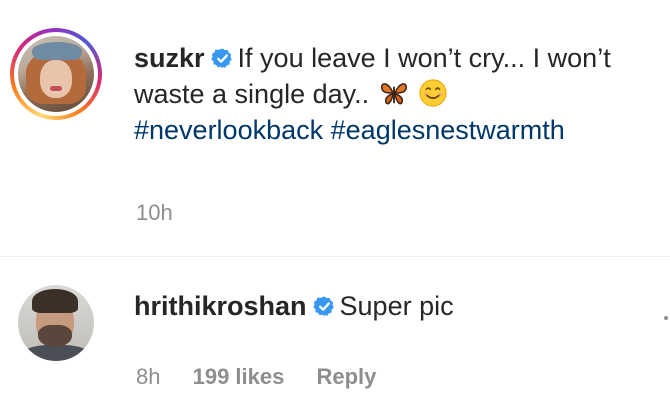 The image size is (670, 416). What do you see at coordinates (220, 306) in the screenshot?
I see `commenter-username: hrithikroshan` at bounding box center [220, 306].